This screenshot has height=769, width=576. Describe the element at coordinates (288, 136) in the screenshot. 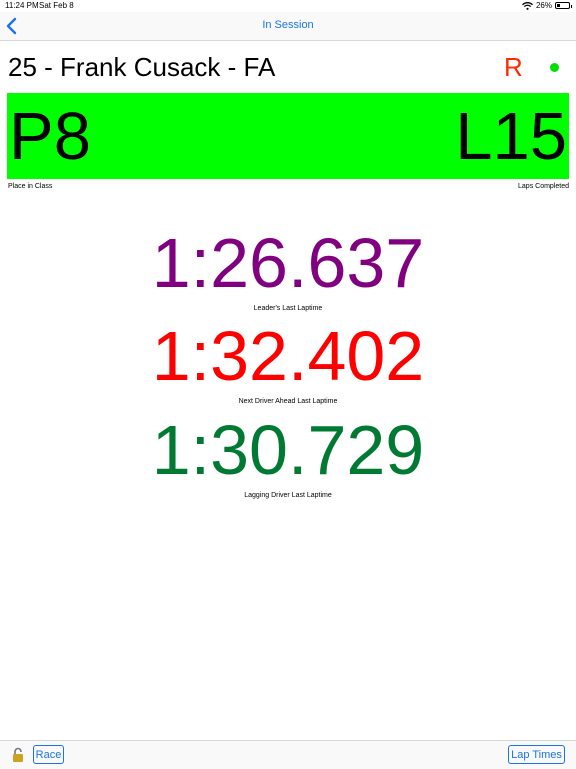

I see `position-banner: P8 L15` at that location.